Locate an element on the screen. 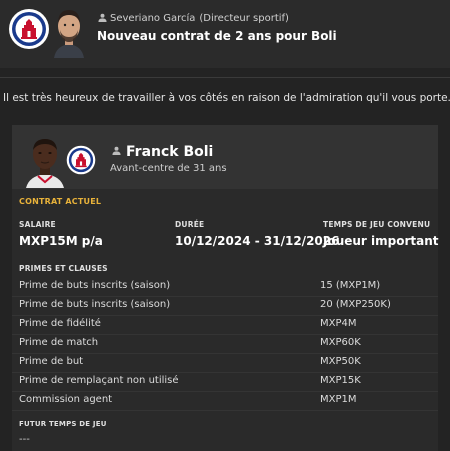 This screenshot has height=451, width=450. player-name: Franck Boli is located at coordinates (169, 152).